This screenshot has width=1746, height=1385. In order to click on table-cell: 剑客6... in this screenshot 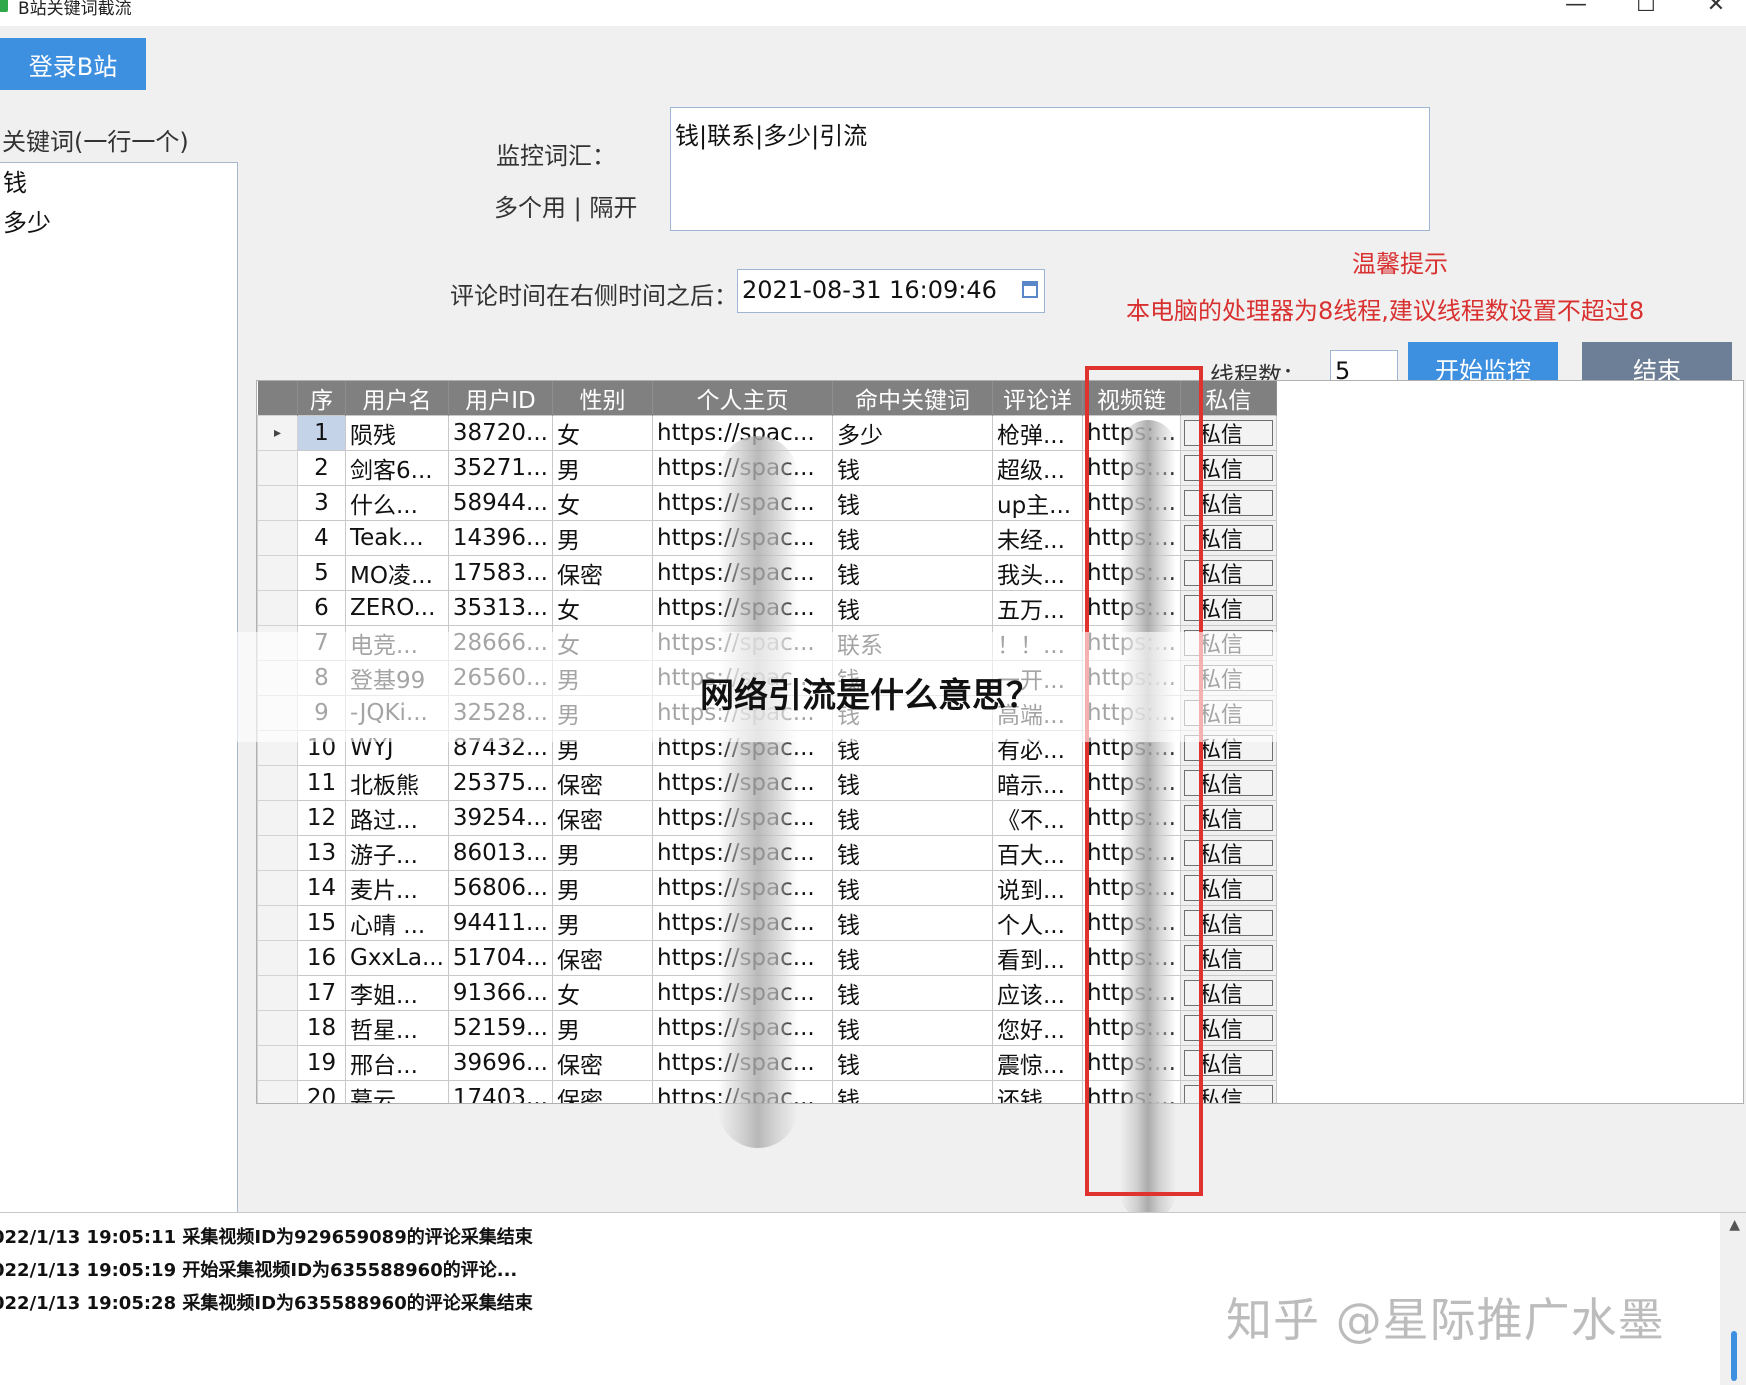, I will do `click(397, 468)`.